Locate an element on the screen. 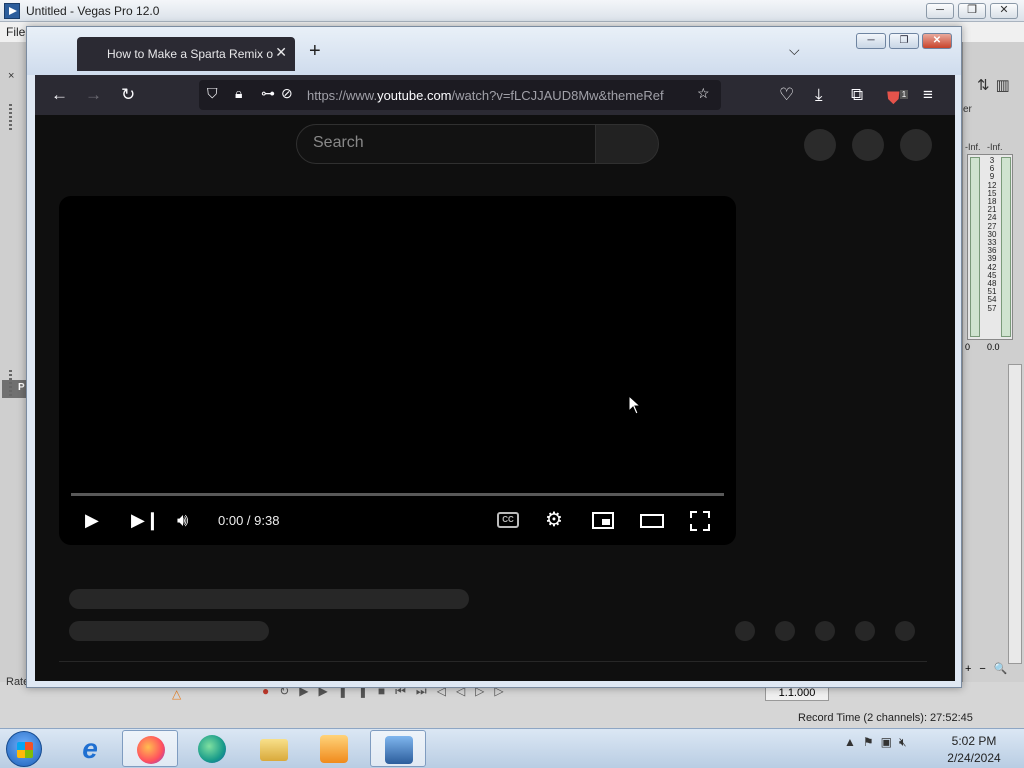  video-time-display: 0:00 / 9:38 is located at coordinates (249, 520).